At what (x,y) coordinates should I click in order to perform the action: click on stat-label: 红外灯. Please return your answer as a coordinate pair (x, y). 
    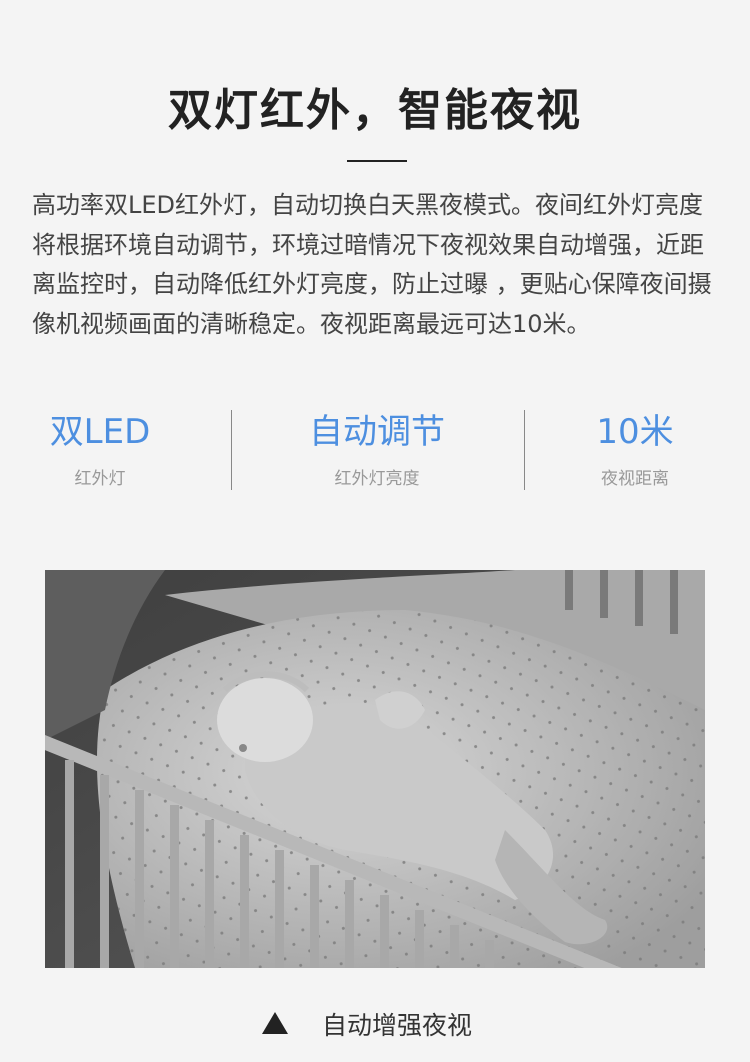
    Looking at the image, I should click on (100, 479).